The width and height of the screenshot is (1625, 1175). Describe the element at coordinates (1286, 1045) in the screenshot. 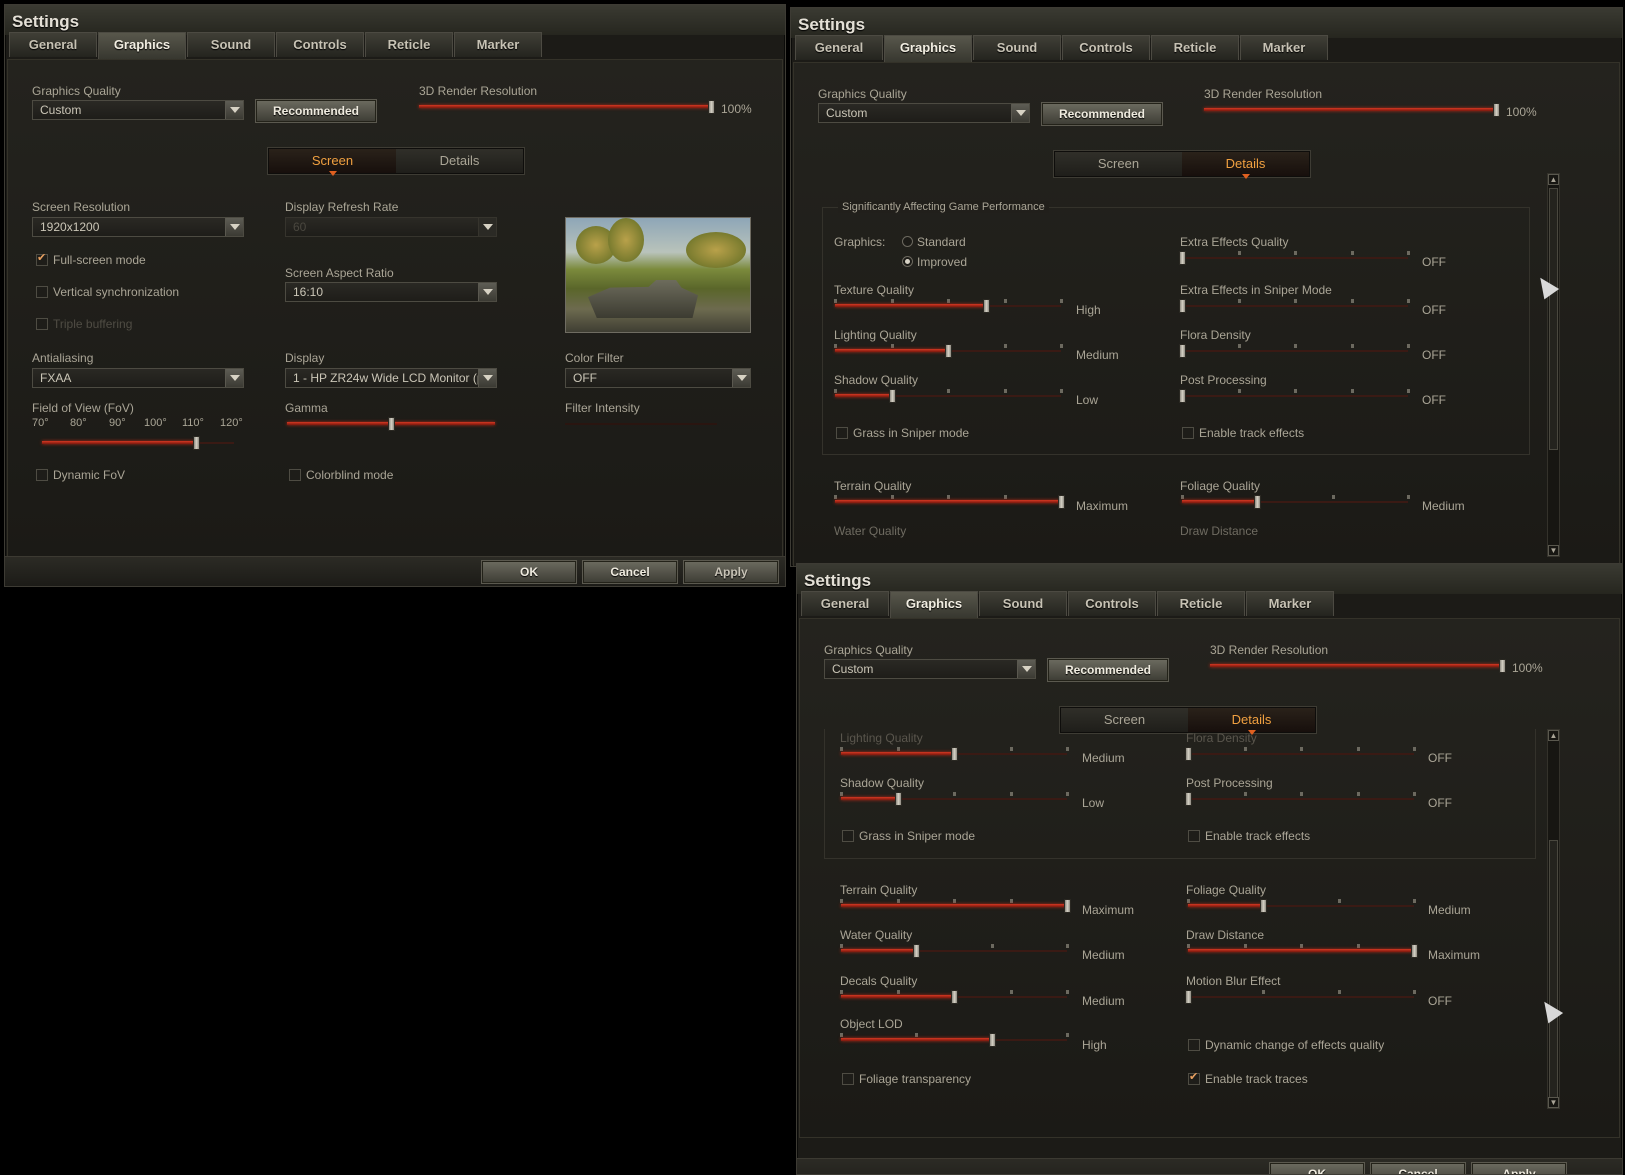

I see `dynamic-effects-checkbox: Dynamic change of effects quality` at that location.